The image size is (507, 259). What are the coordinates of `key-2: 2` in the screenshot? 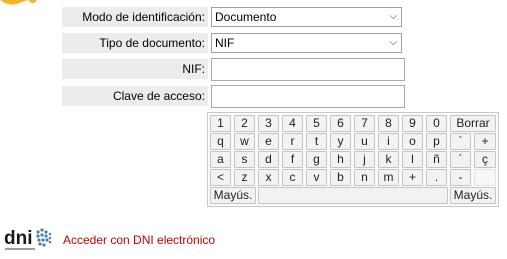 It's located at (244, 123).